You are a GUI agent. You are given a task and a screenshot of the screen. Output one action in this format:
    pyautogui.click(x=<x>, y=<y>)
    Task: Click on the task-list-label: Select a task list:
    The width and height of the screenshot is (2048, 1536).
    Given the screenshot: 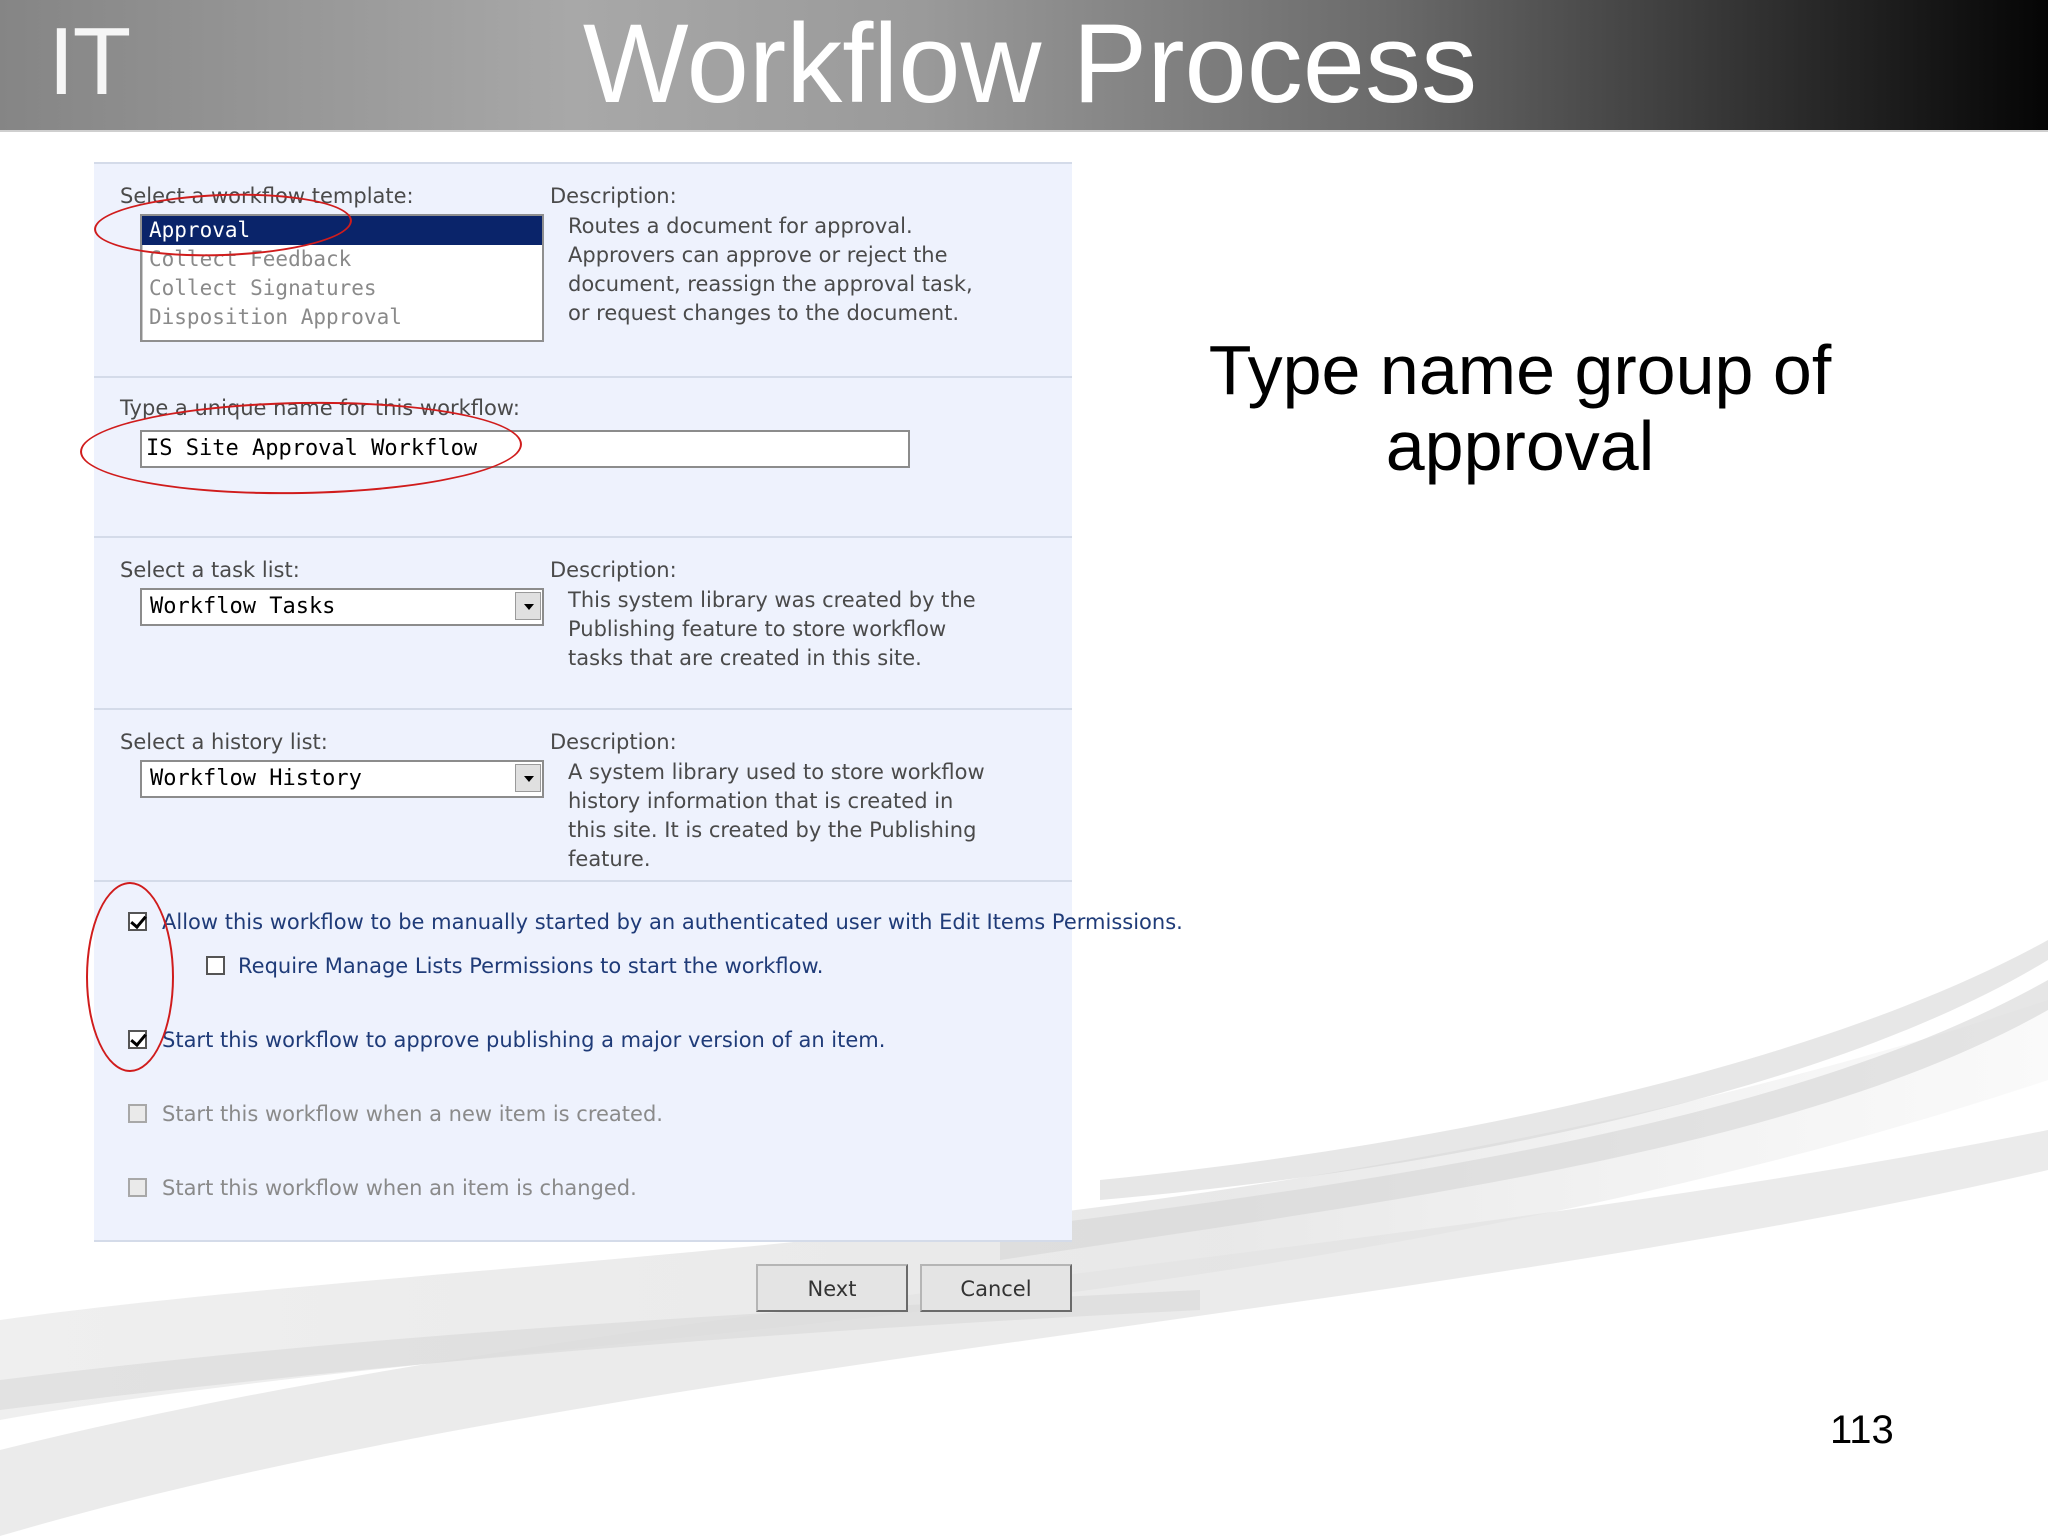 What is the action you would take?
    pyautogui.click(x=210, y=570)
    